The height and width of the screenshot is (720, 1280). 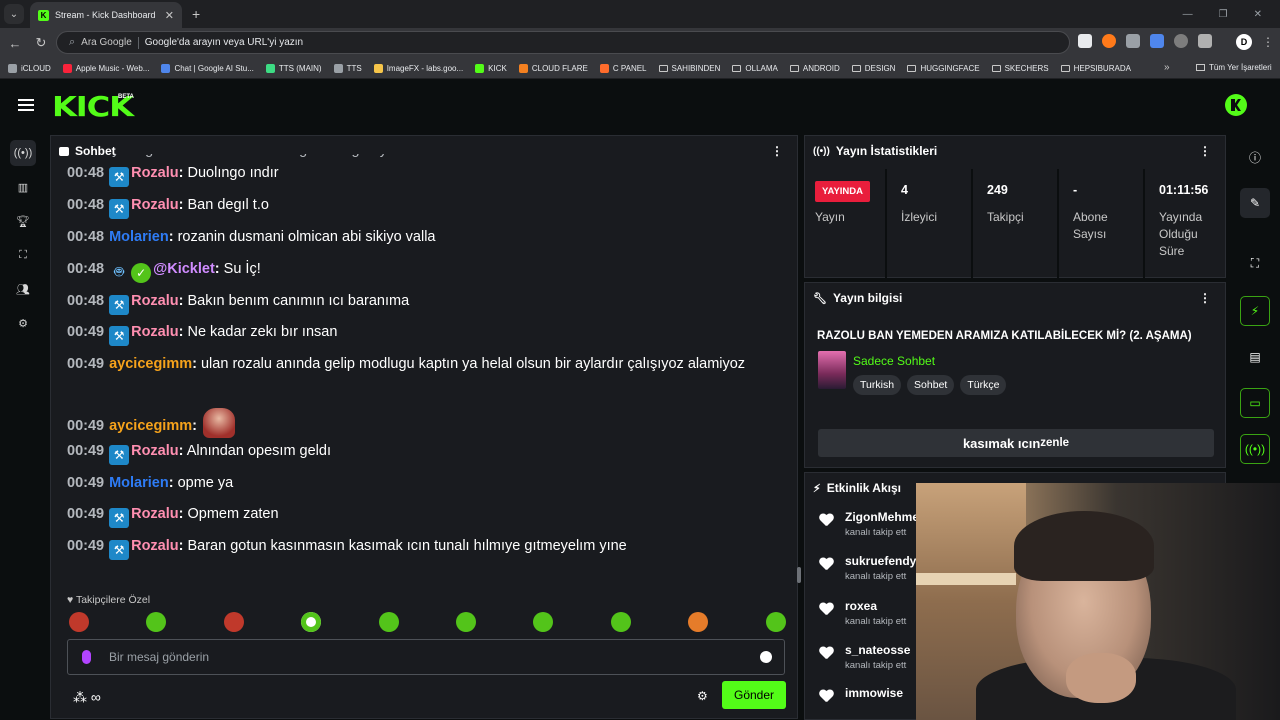 What do you see at coordinates (293, 68) in the screenshot?
I see `bookmark-item: TTS (MAIN)` at bounding box center [293, 68].